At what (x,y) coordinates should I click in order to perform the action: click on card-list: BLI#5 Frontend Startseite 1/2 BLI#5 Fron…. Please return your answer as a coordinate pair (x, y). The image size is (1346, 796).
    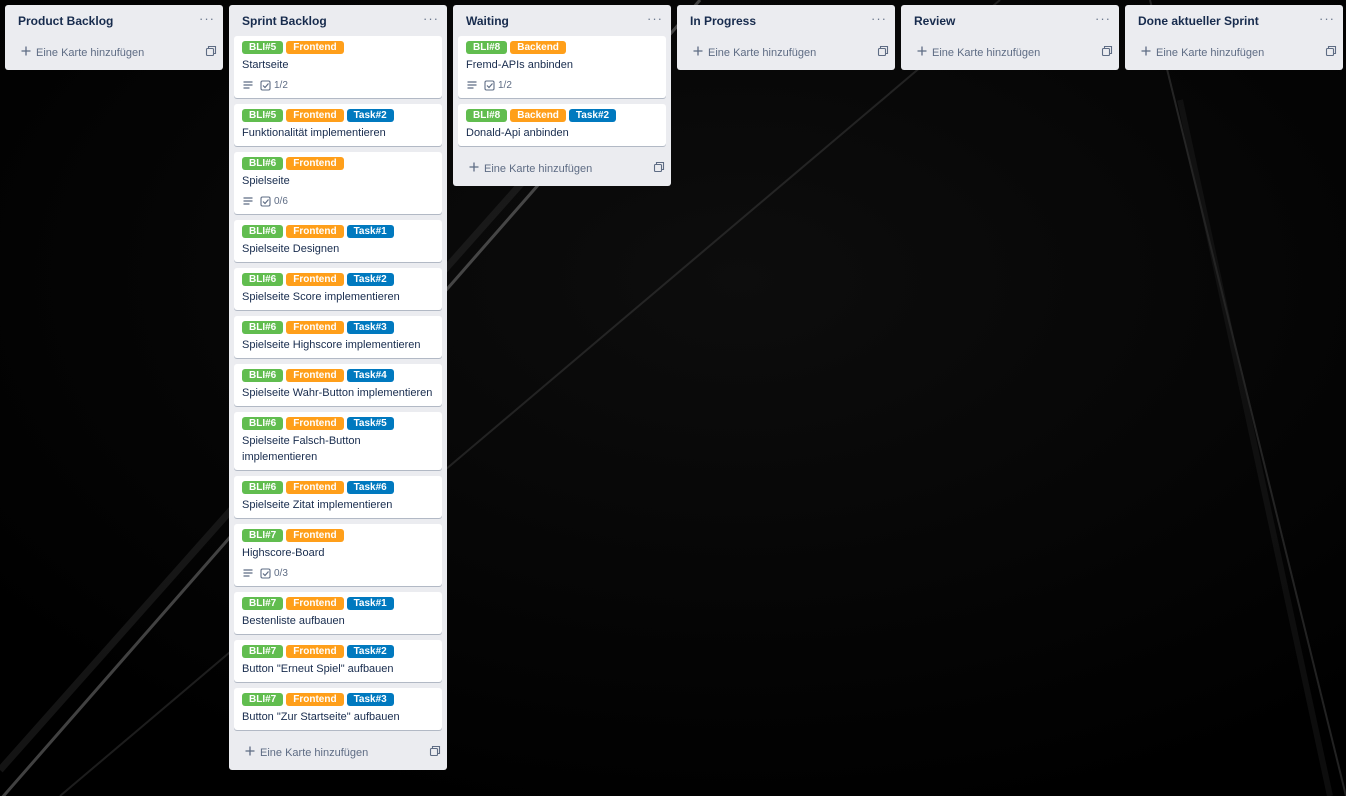
    Looking at the image, I should click on (338, 383).